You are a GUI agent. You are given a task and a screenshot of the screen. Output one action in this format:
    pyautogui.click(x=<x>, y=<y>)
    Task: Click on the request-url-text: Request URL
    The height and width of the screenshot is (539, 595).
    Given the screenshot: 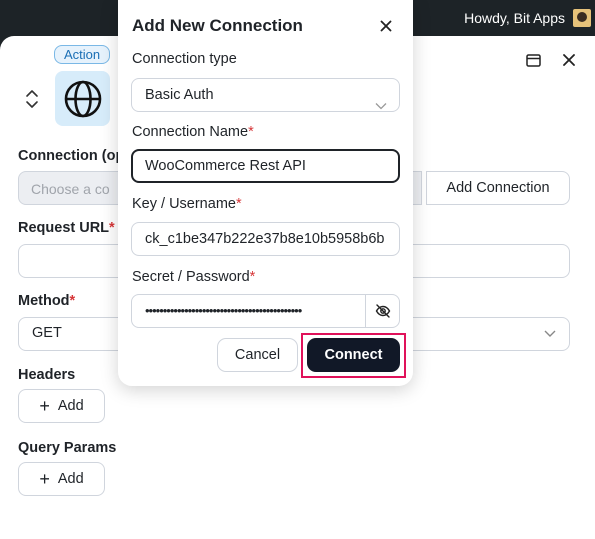 What is the action you would take?
    pyautogui.click(x=64, y=228)
    